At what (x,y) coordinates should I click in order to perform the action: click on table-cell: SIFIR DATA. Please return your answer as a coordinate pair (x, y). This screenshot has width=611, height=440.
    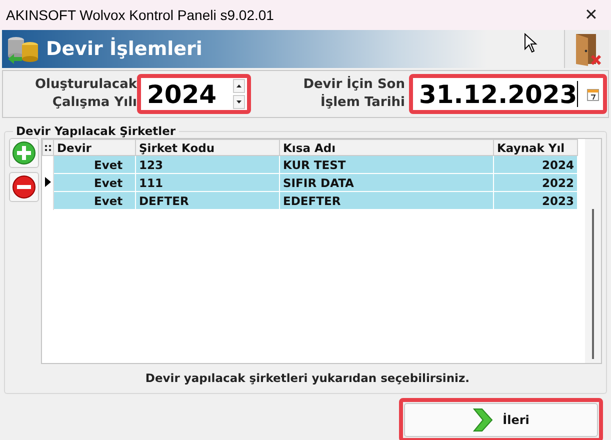
    Looking at the image, I should click on (387, 183).